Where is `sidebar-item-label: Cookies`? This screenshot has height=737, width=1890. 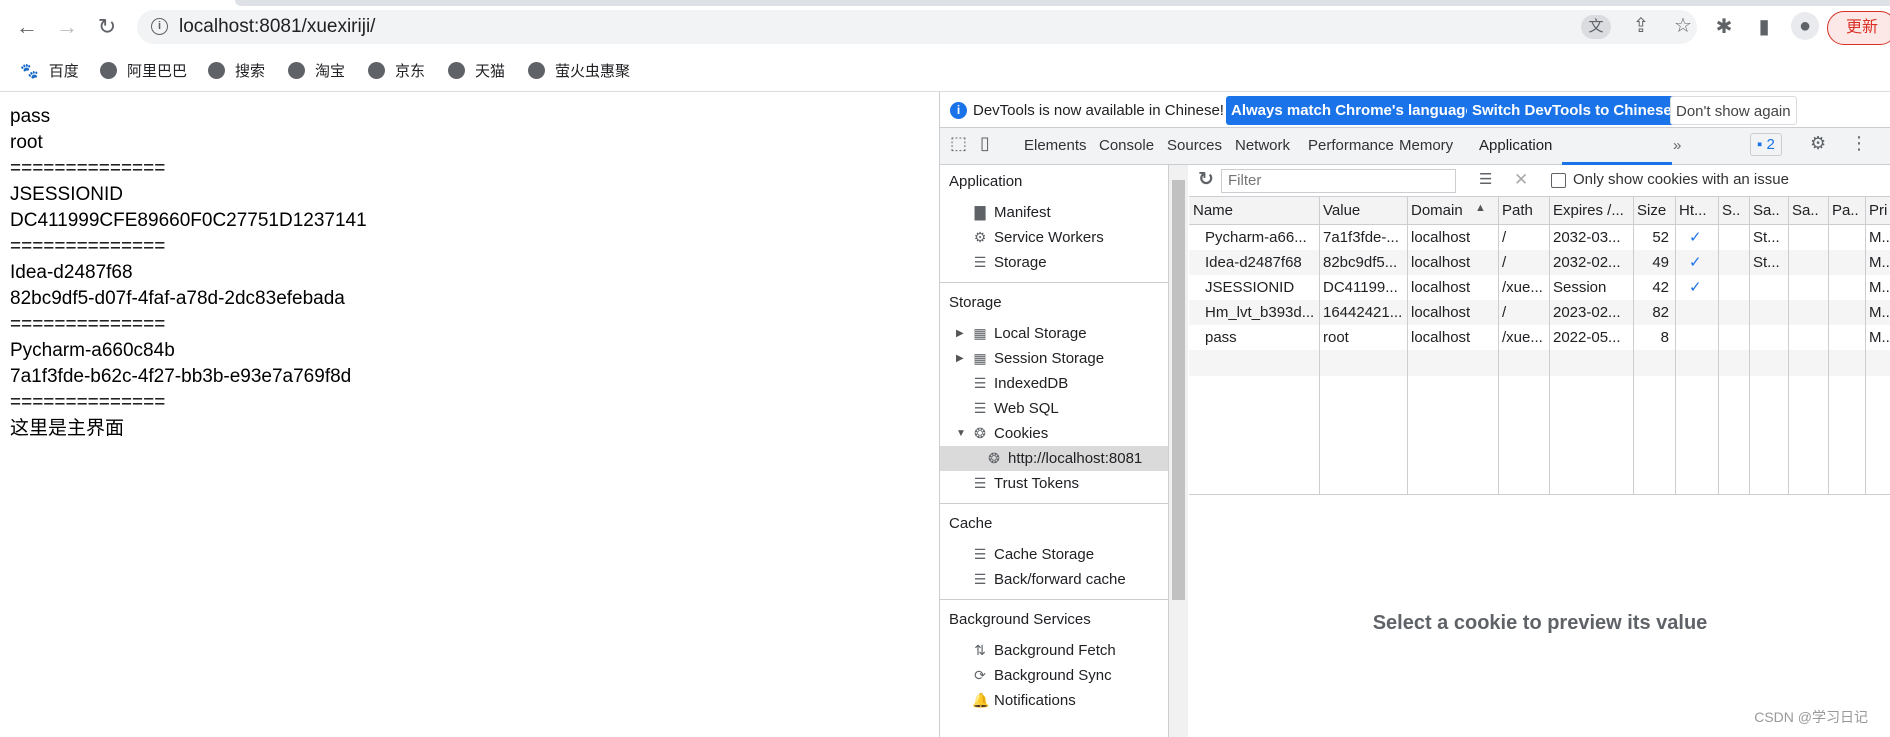
sidebar-item-label: Cookies is located at coordinates (1021, 433).